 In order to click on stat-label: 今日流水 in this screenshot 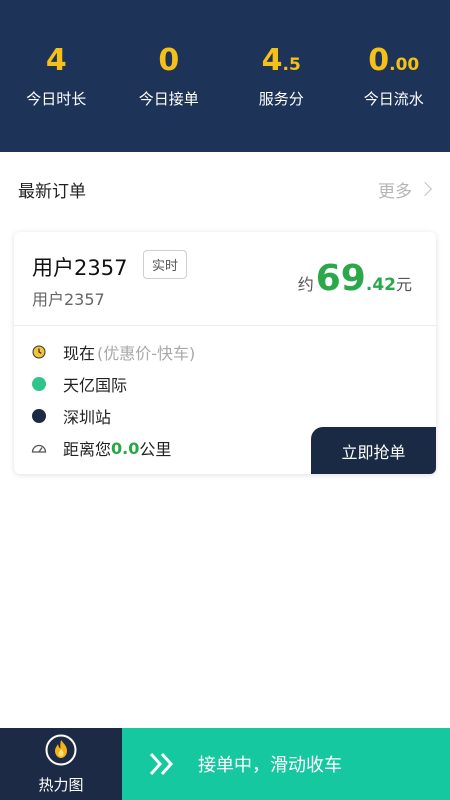, I will do `click(393, 99)`.